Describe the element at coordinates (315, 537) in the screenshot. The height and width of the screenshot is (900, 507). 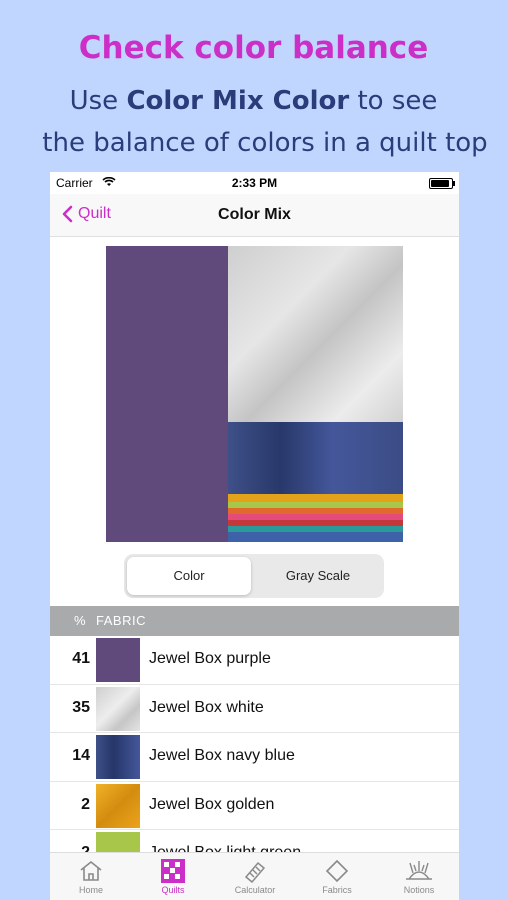
I see `stripe-blue` at that location.